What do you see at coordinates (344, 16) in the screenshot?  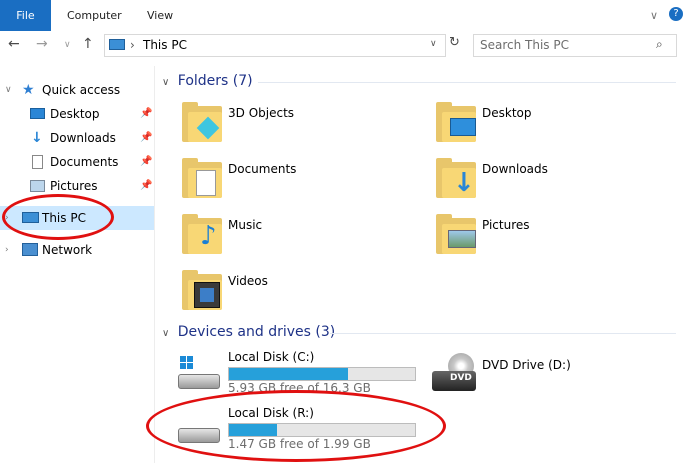 I see `ribbon: File Computer View ∨ ?` at bounding box center [344, 16].